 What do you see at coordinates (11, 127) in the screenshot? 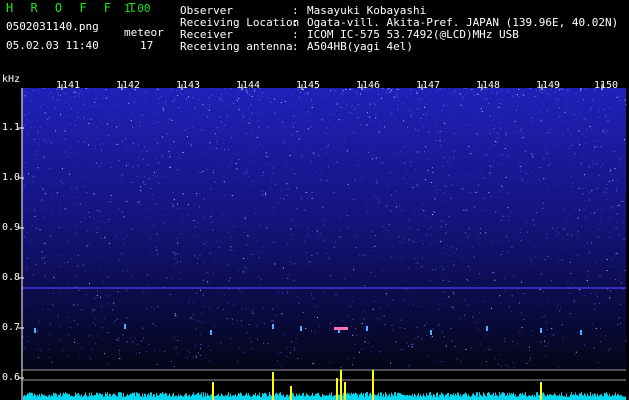
I see `y-tick-label: 1.1` at bounding box center [11, 127].